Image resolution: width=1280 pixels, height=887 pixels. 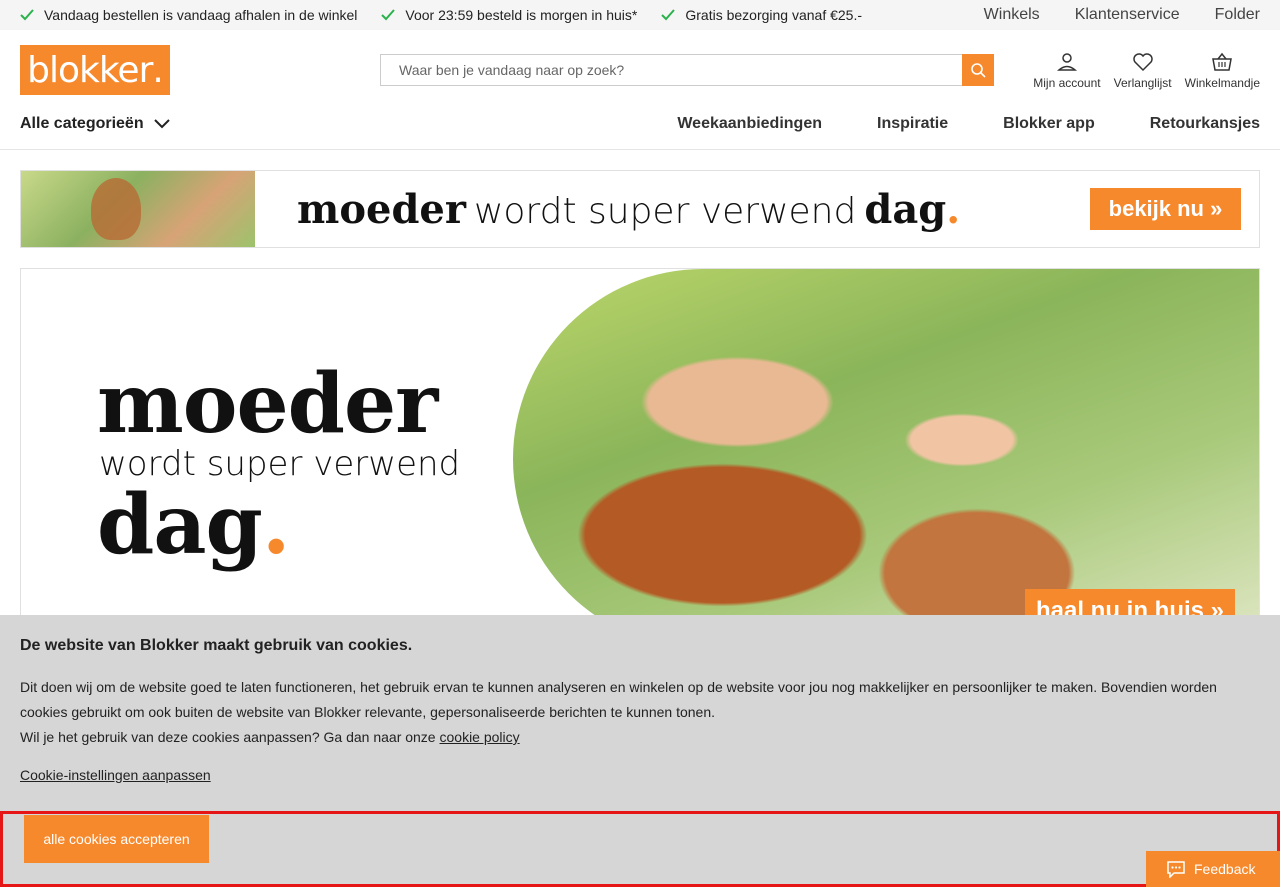 I want to click on wishlist-button: Verlanglijst, so click(x=1143, y=71).